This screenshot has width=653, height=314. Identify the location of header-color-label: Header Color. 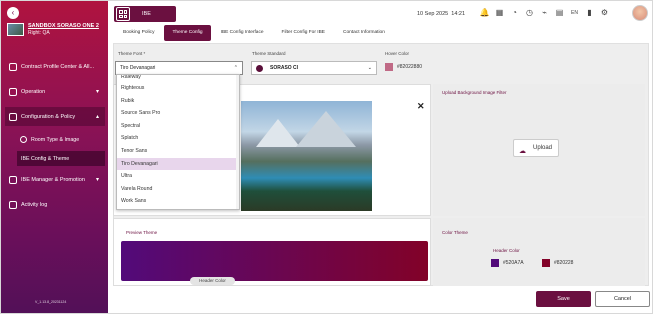
(506, 250).